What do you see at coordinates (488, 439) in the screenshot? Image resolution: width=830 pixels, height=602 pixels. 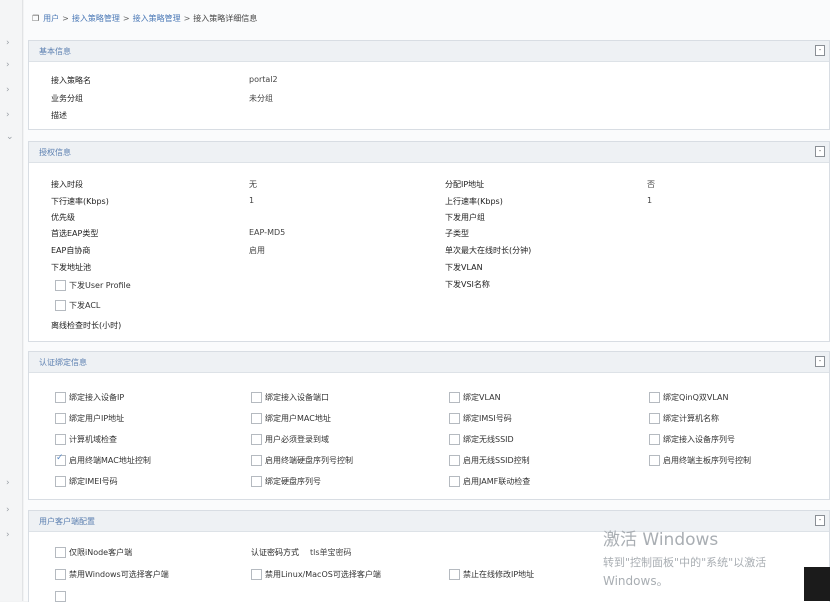 I see `binding-label: 绑定无线SSID` at bounding box center [488, 439].